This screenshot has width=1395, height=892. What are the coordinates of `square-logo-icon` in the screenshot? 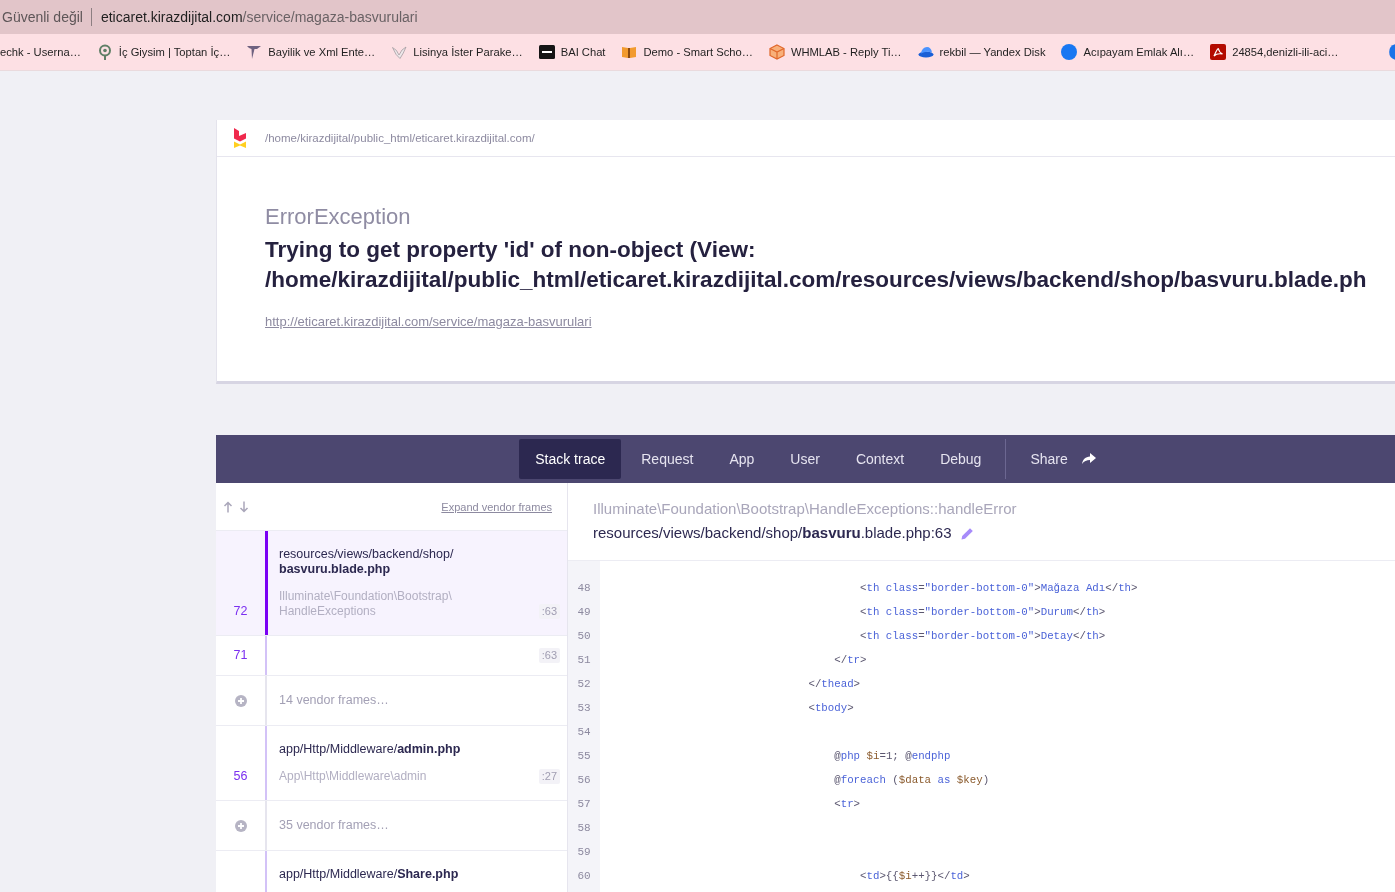 It's located at (546, 52).